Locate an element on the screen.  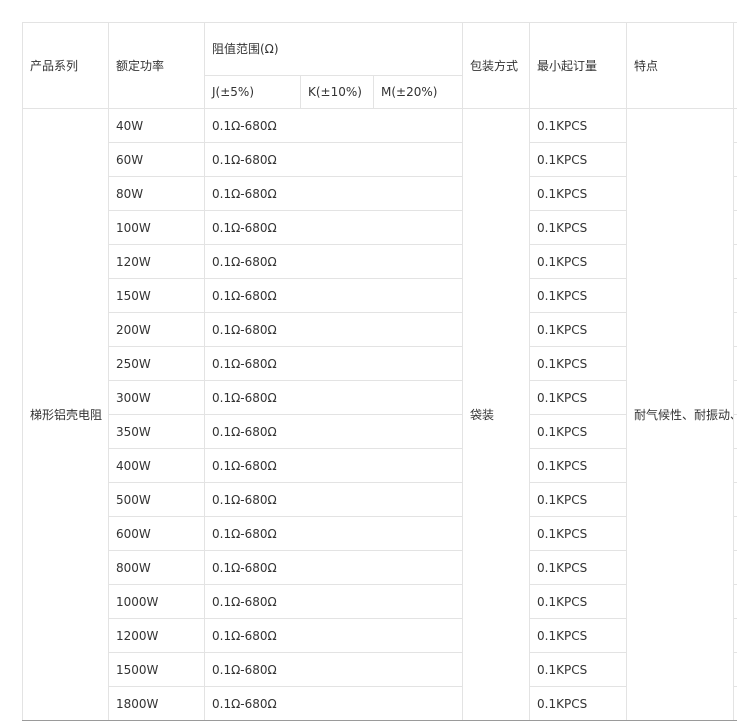
header-tolerance-k: K(±10%) is located at coordinates (337, 91).